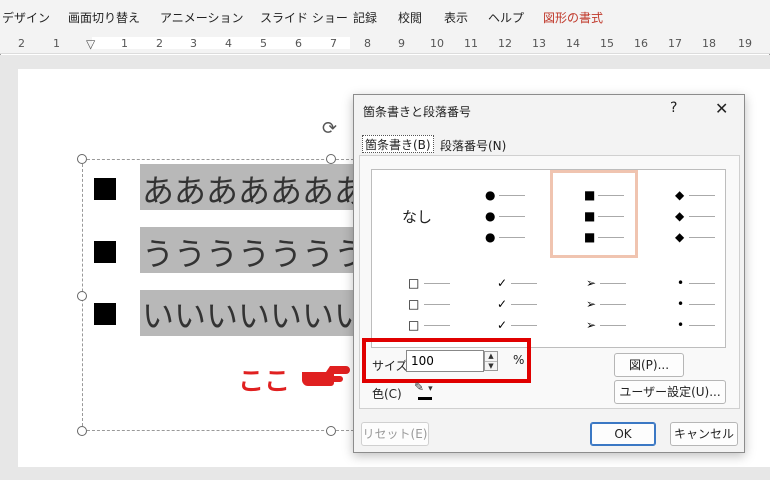 The image size is (770, 480). I want to click on indent-marker-icon: ▽, so click(90, 44).